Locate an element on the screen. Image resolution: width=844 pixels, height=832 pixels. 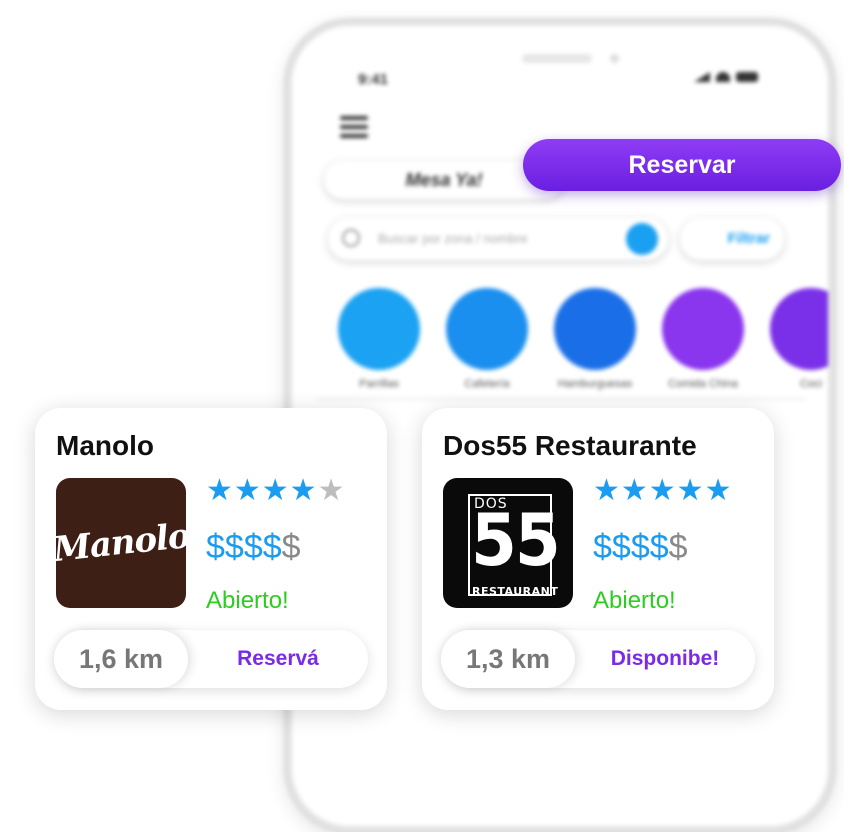
card-footer: 1,3 km Disponibe! is located at coordinates (598, 659).